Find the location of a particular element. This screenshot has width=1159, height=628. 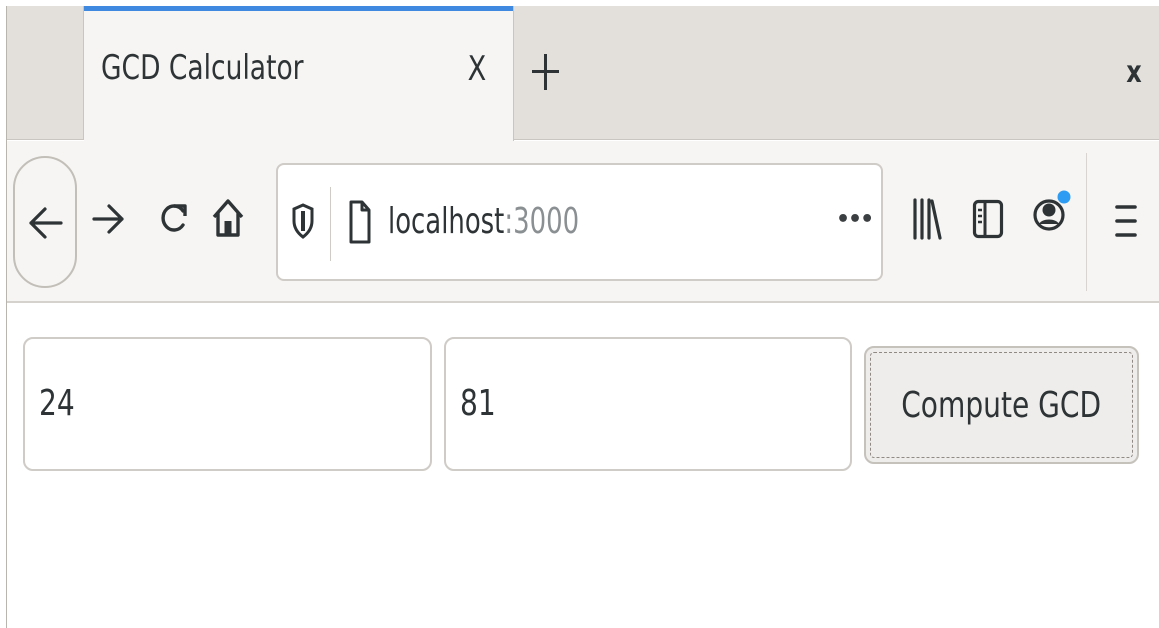

reload-icon is located at coordinates (173, 218).